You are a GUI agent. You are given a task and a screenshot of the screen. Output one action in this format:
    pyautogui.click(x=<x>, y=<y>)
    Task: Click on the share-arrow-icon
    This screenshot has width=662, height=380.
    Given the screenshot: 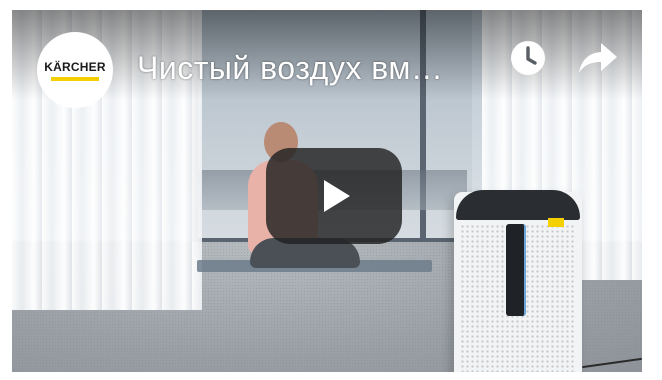 What is the action you would take?
    pyautogui.click(x=598, y=58)
    